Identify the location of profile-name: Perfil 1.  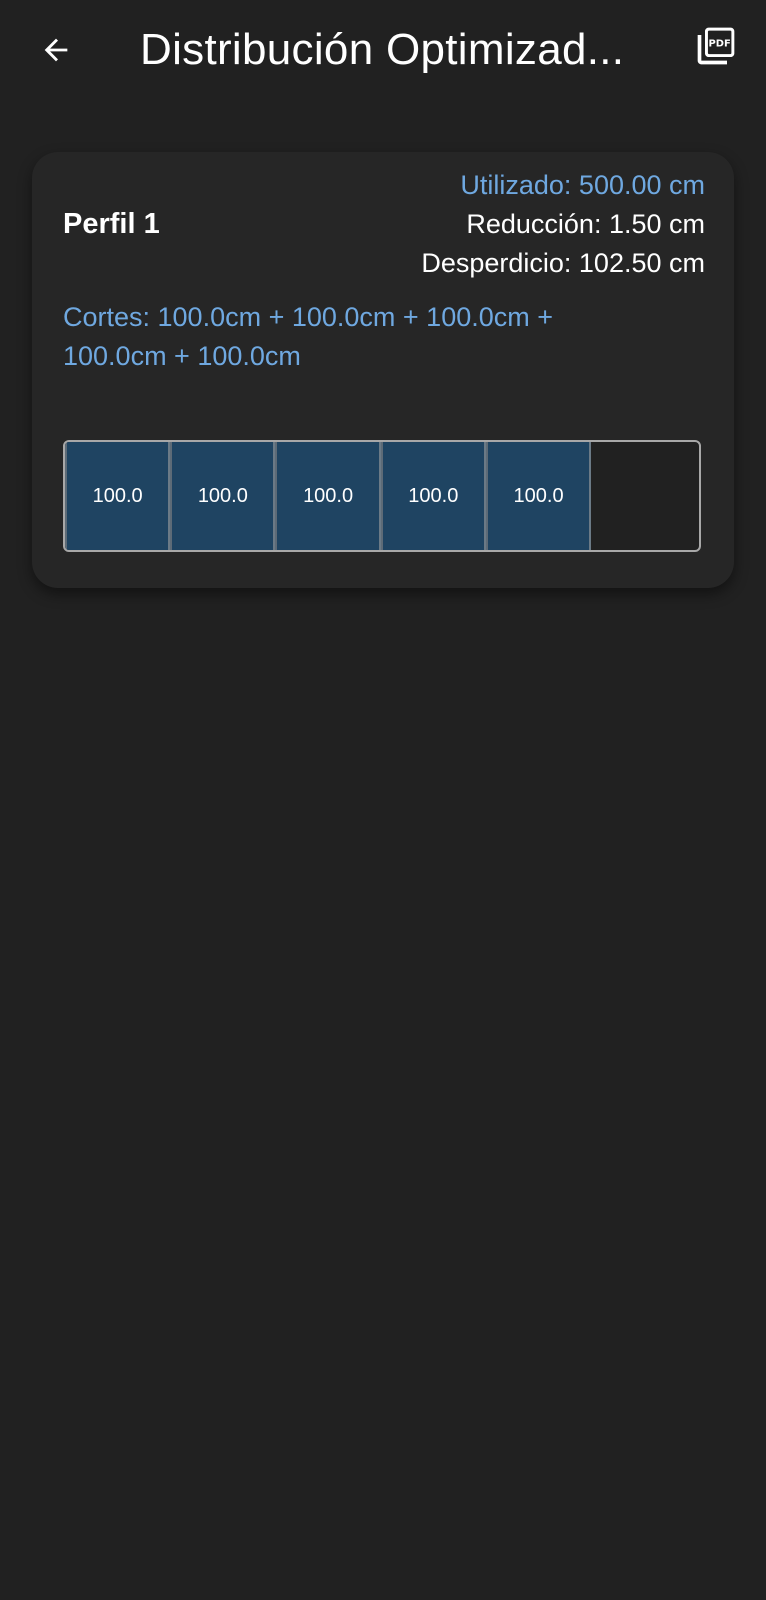
(111, 224).